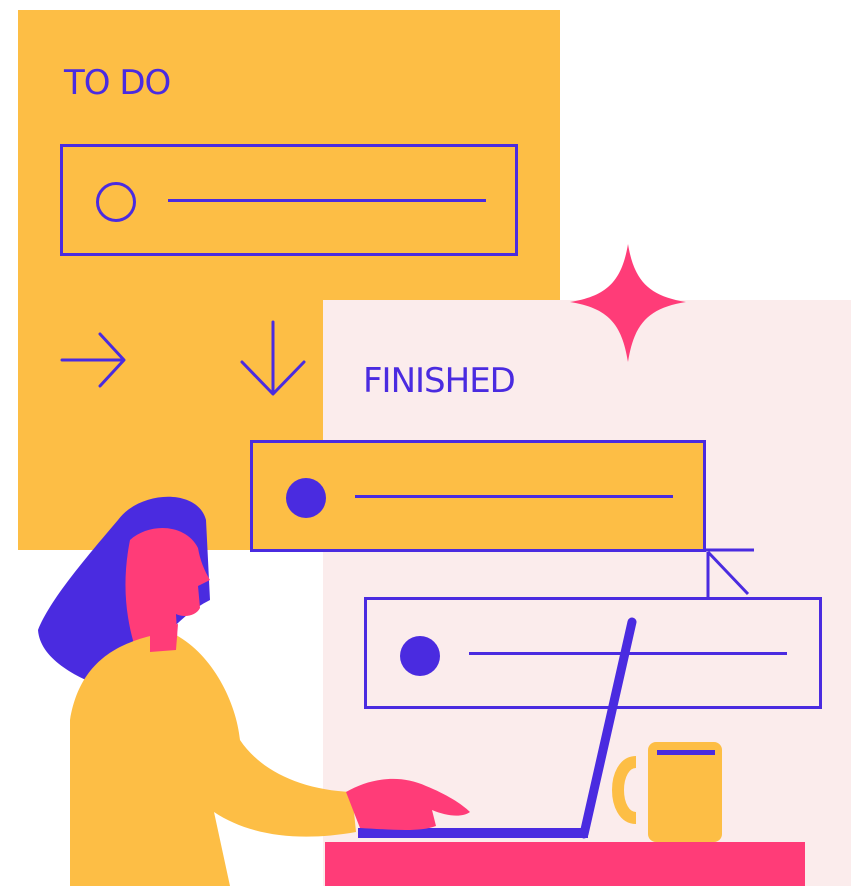 Image resolution: width=851 pixels, height=886 pixels. Describe the element at coordinates (667, 792) in the screenshot. I see `mug-icon` at that location.